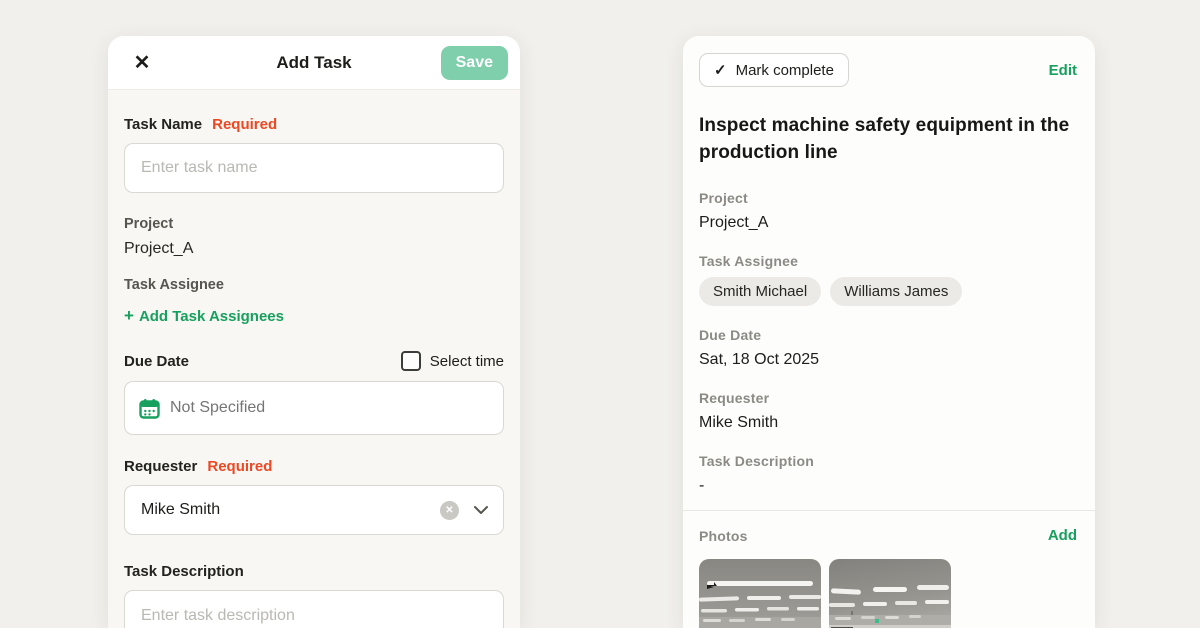  I want to click on detail-task-description-value: -, so click(702, 485).